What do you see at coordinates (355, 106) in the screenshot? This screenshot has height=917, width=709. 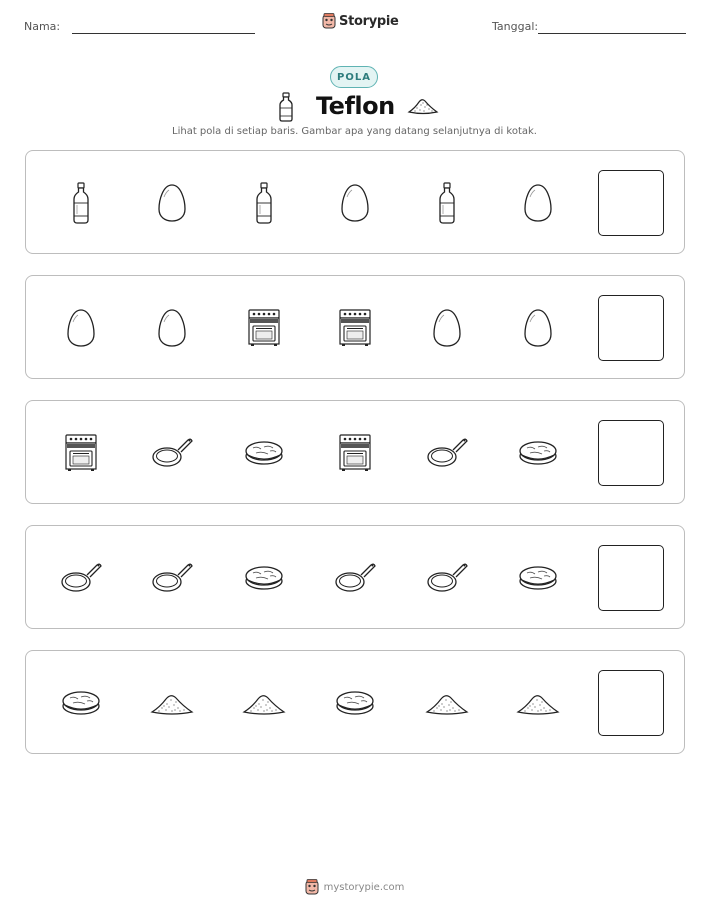 I see `page-title: Teflon` at bounding box center [355, 106].